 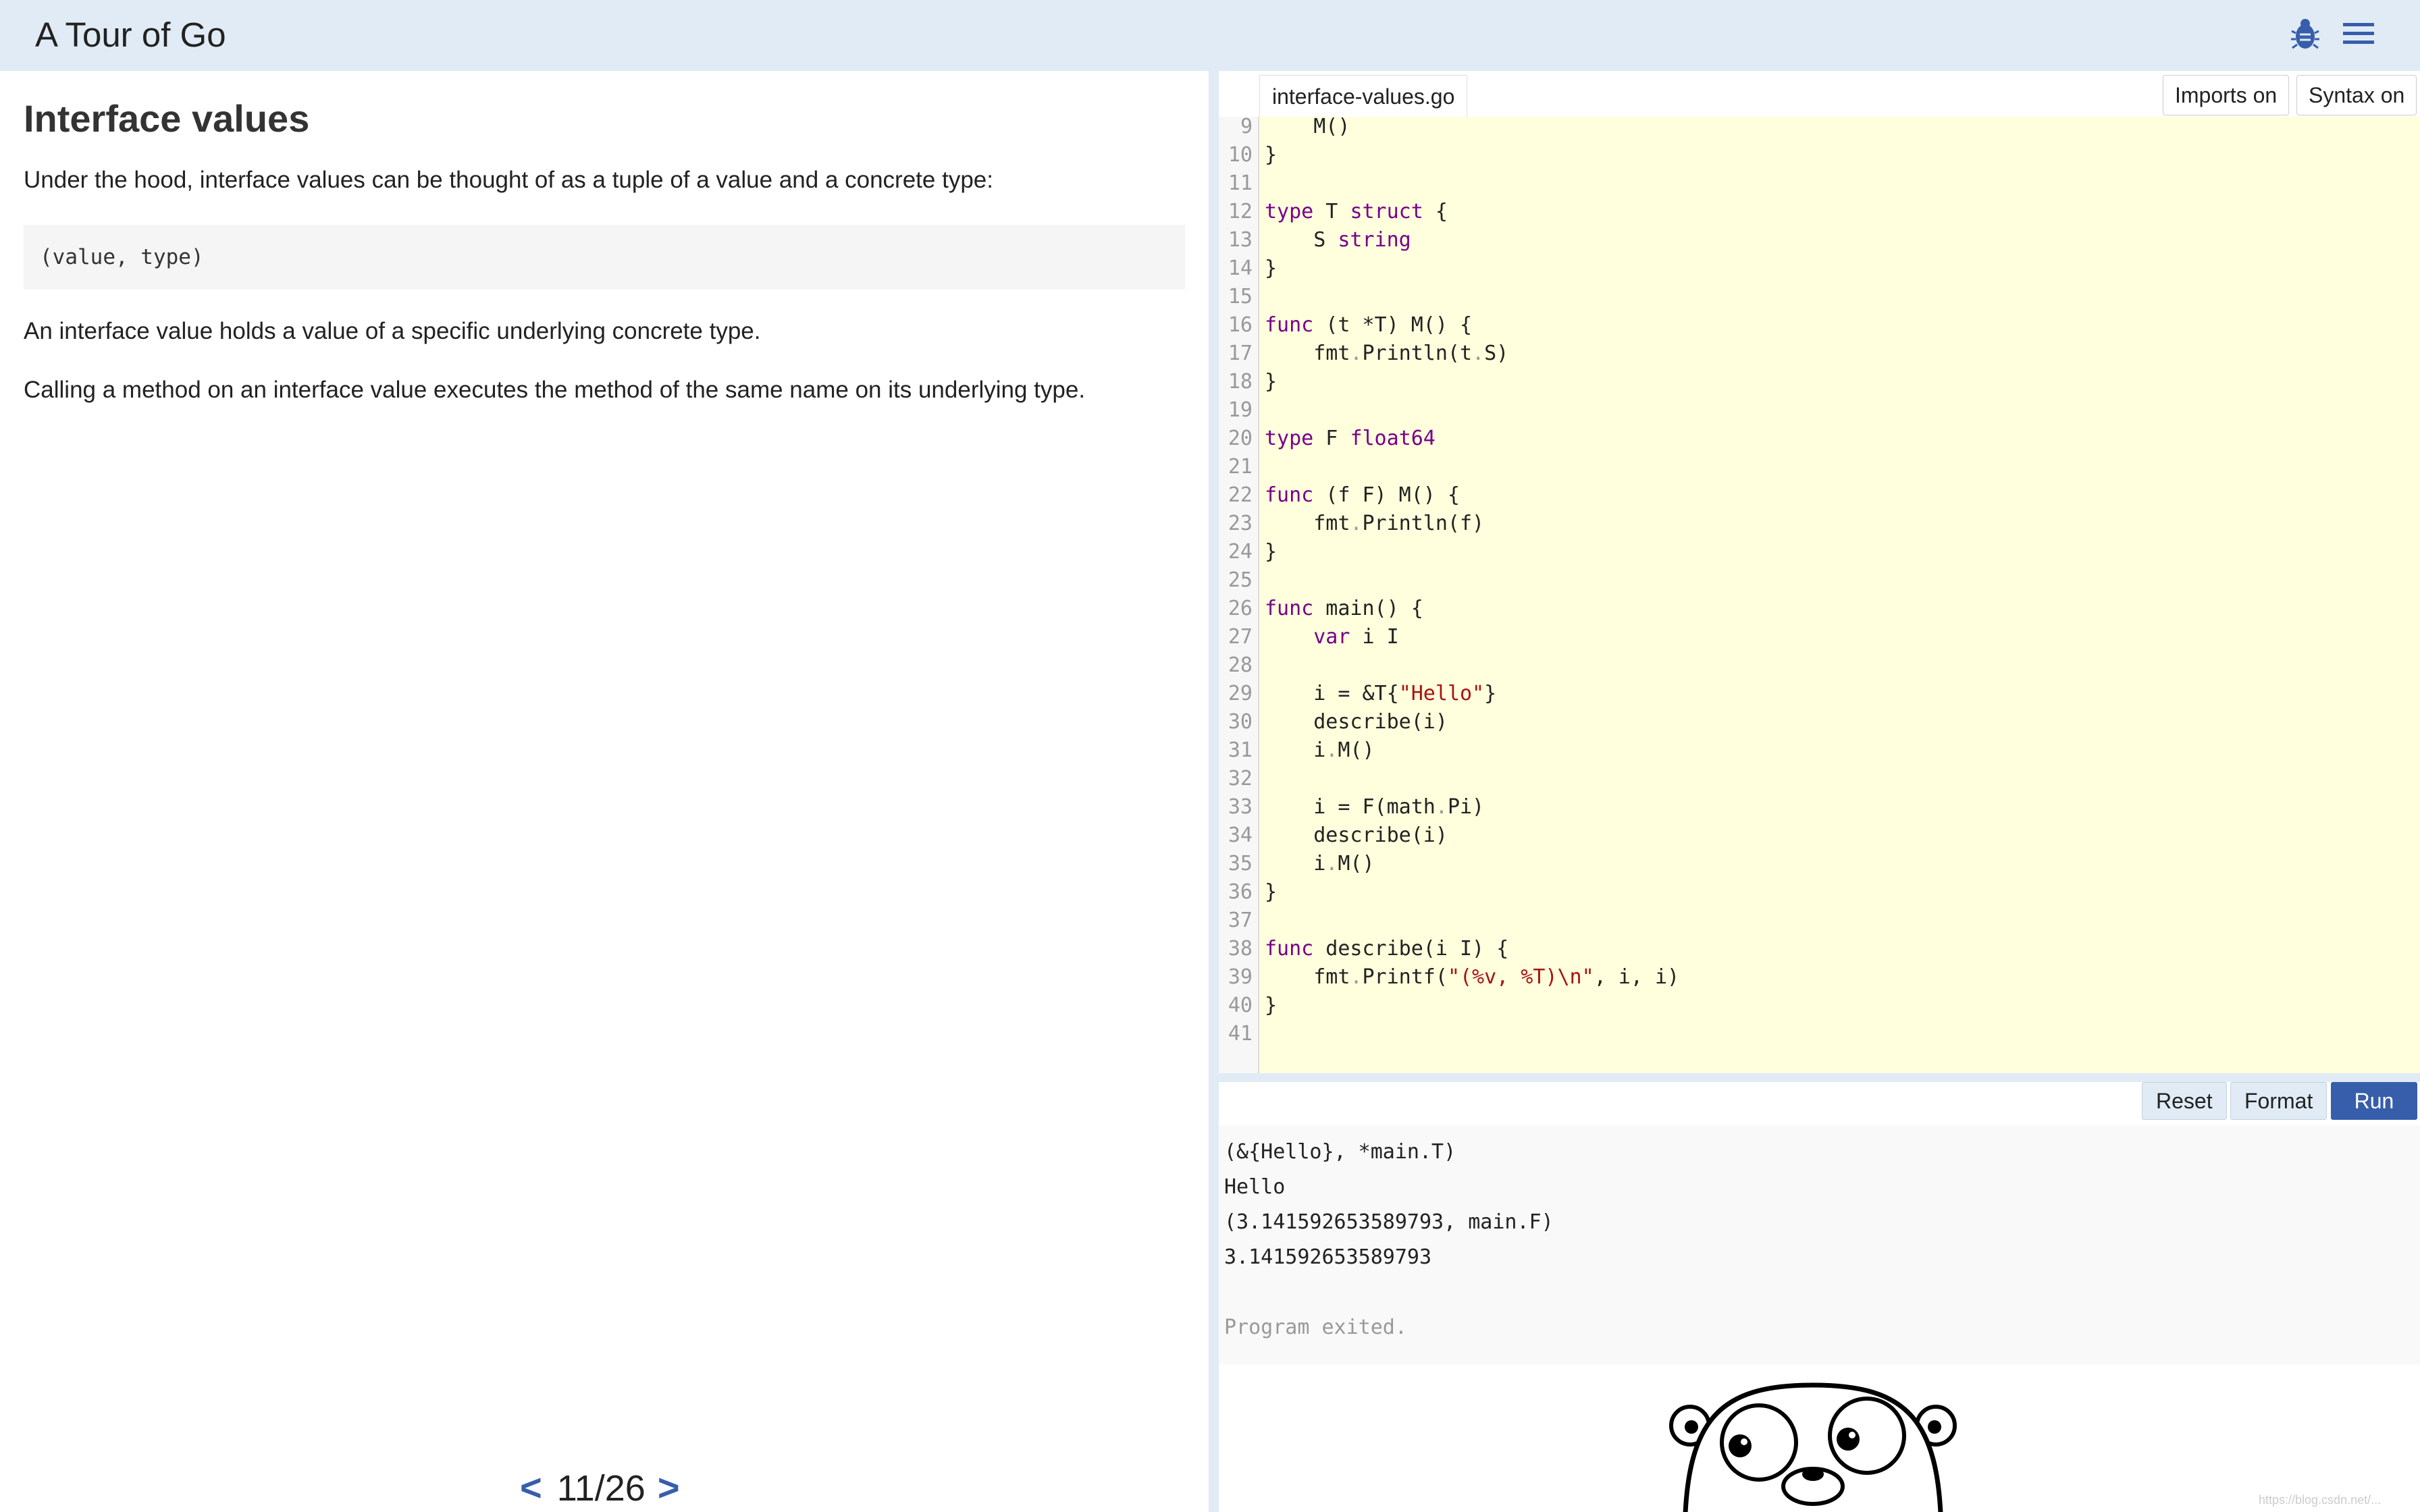 I want to click on line-number: 38, so click(x=1240, y=949).